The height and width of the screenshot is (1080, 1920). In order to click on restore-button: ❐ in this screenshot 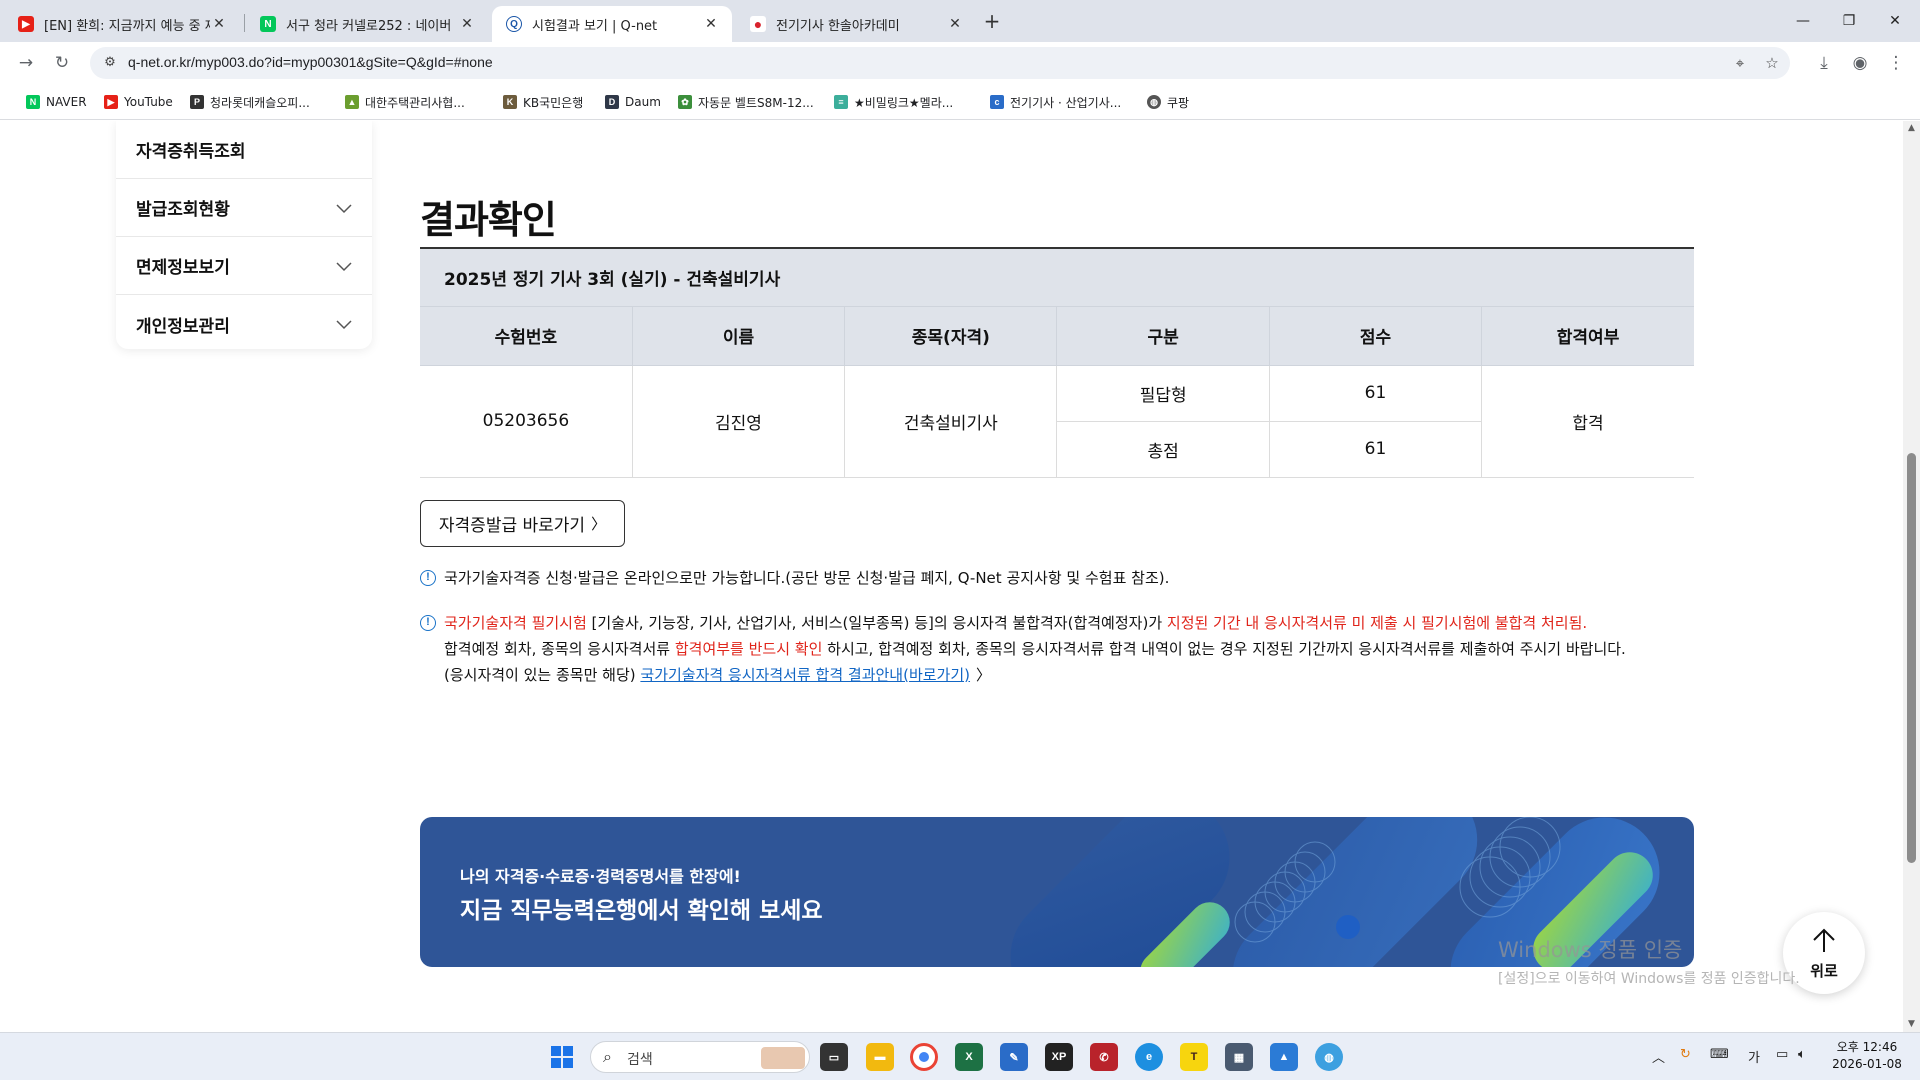, I will do `click(1849, 21)`.